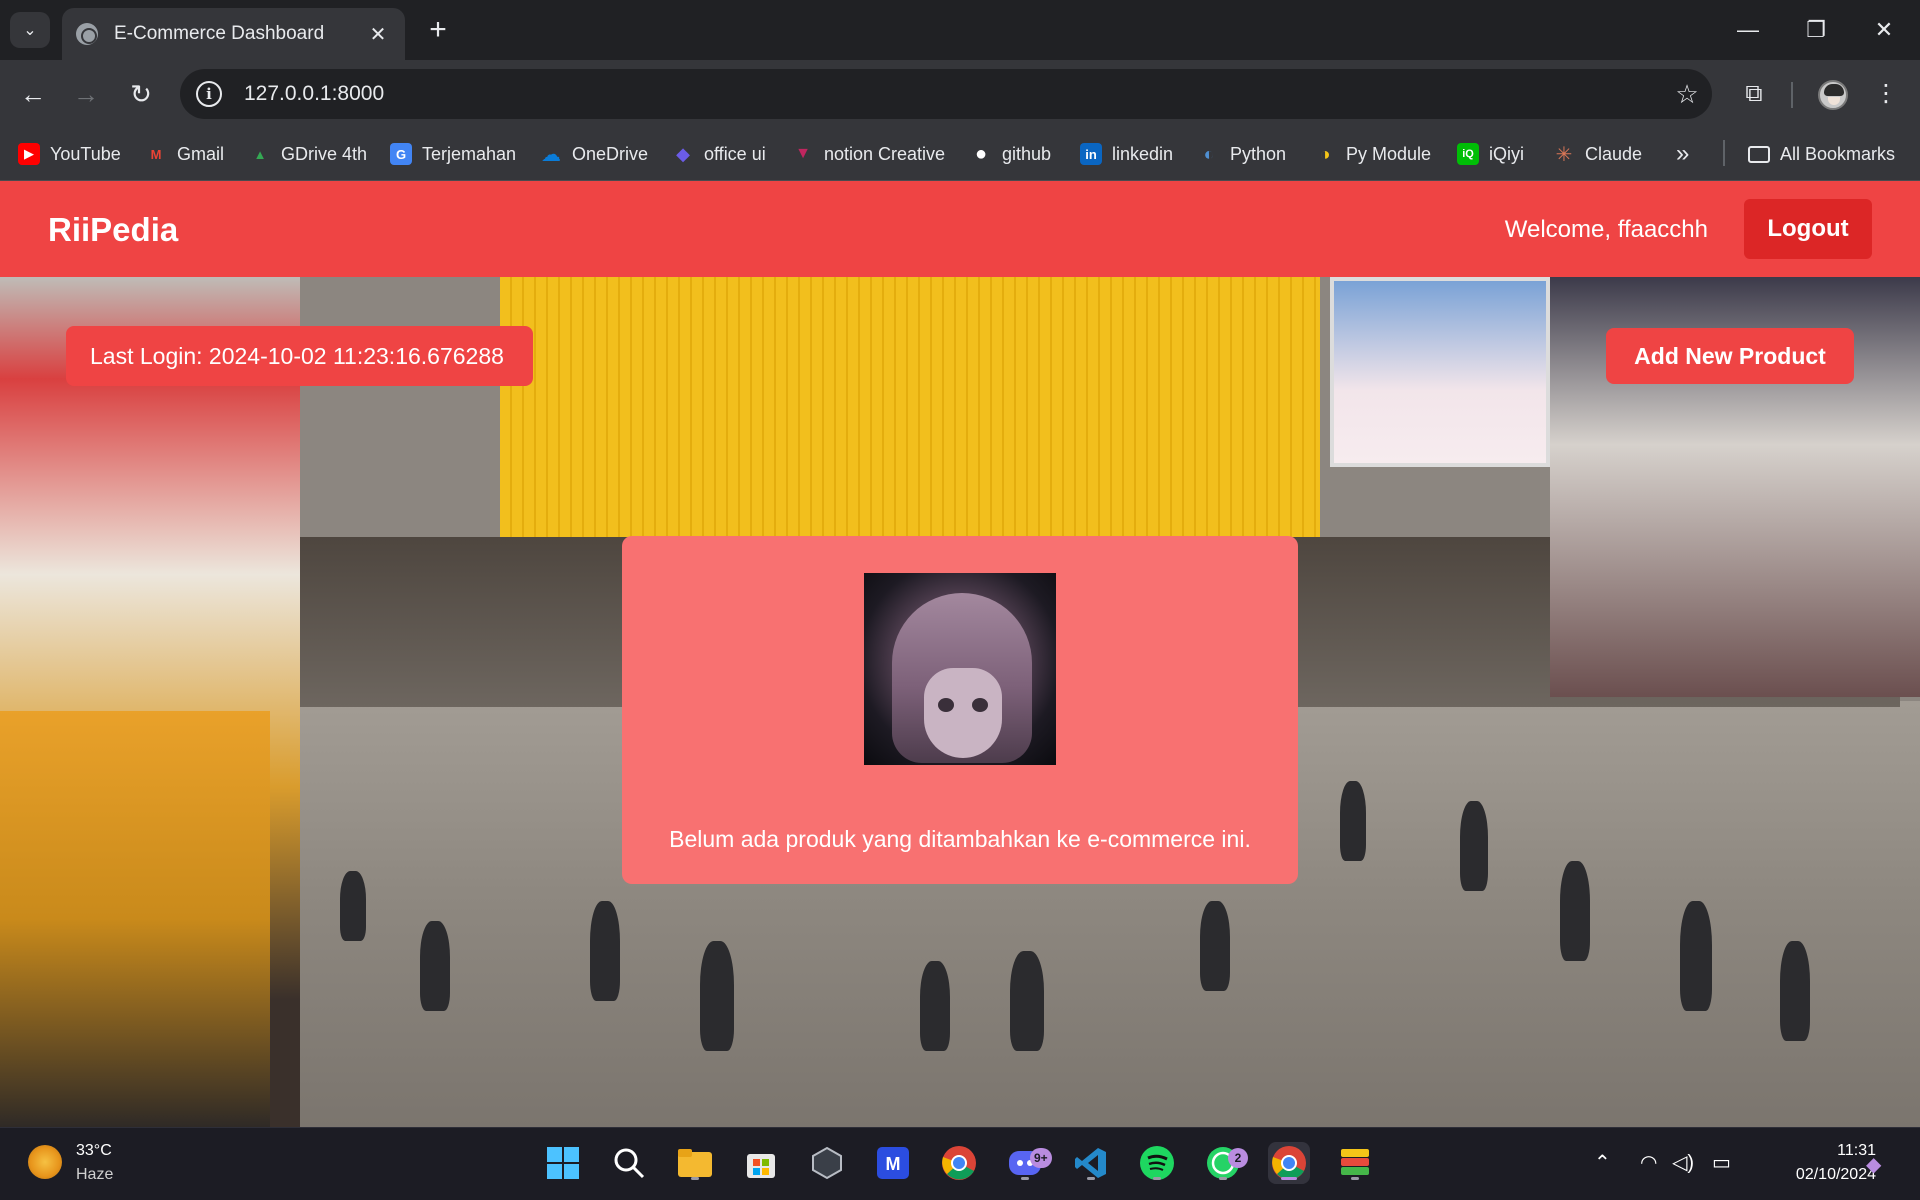 This screenshot has height=1200, width=1920. What do you see at coordinates (803, 153) in the screenshot?
I see `notion-icon: ▼` at bounding box center [803, 153].